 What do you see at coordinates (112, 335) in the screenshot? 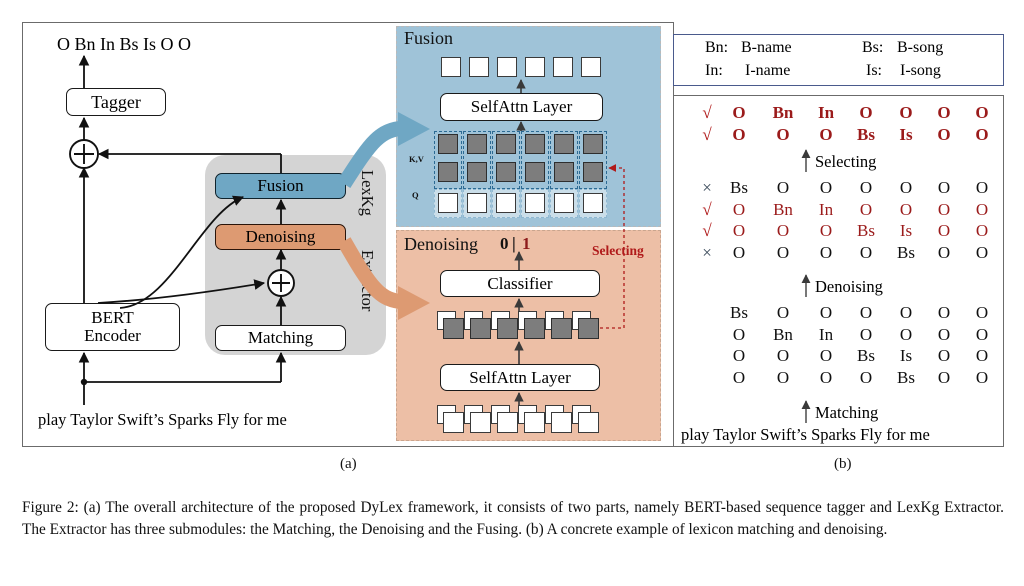
I see `bert-encoder-label-line2: Encoder` at bounding box center [112, 335].